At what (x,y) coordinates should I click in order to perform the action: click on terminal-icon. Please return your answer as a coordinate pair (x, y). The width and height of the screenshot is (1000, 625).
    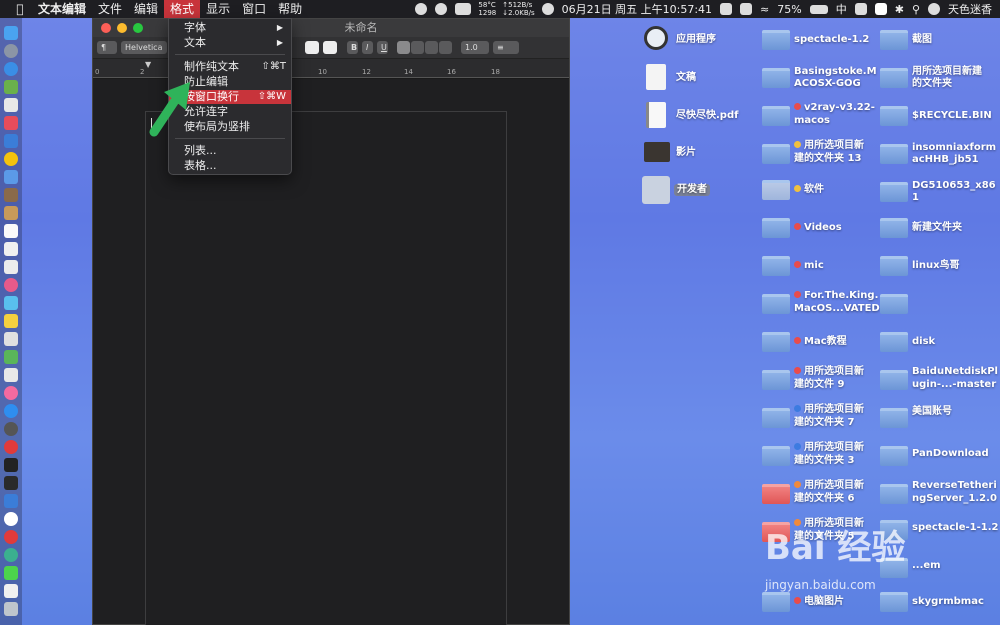
    Looking at the image, I should click on (11, 465).